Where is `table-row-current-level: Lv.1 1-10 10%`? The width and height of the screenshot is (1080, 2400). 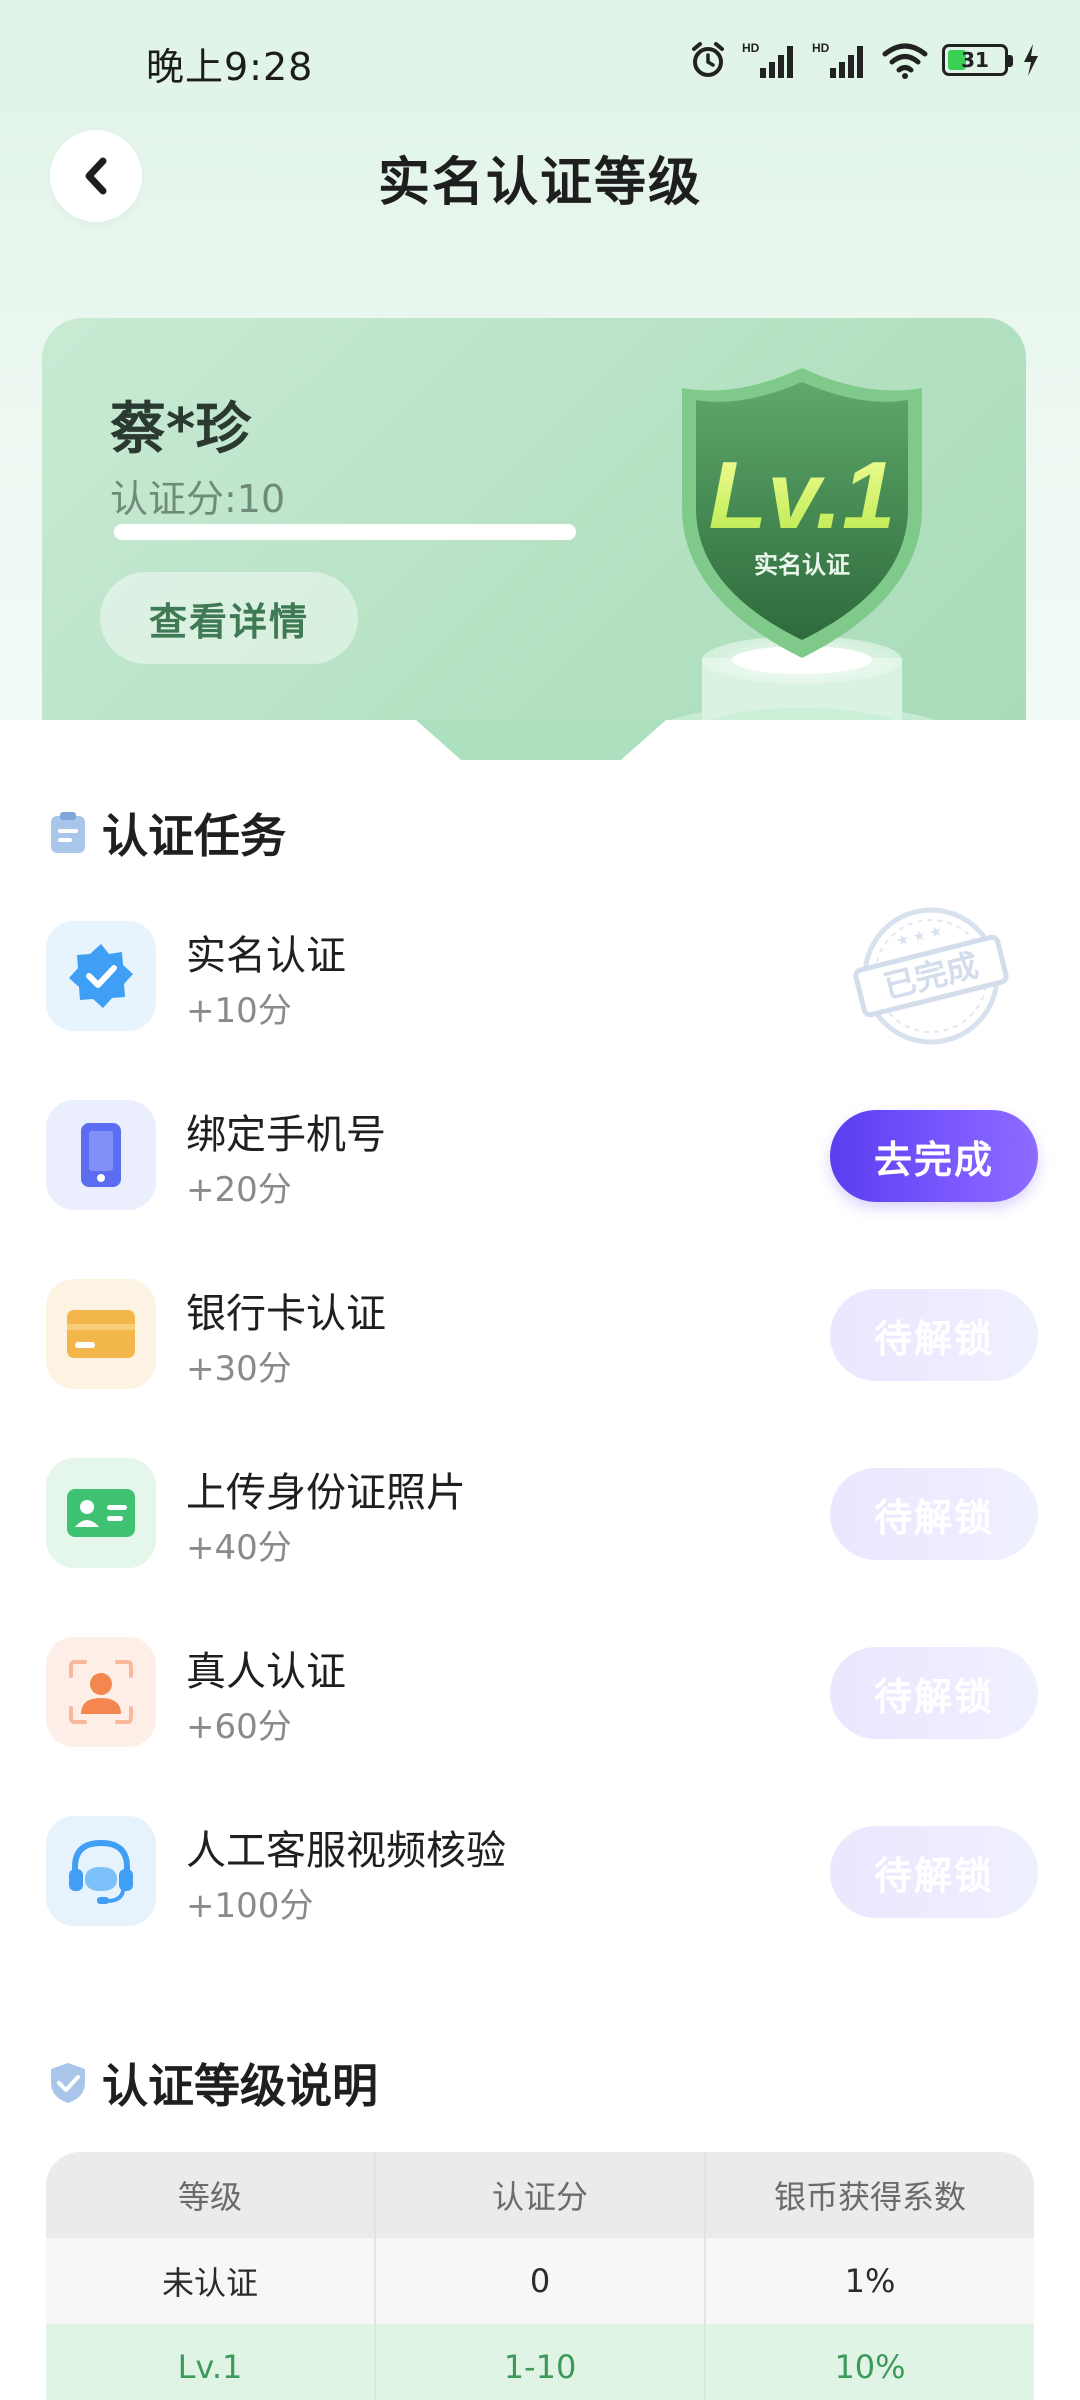 table-row-current-level: Lv.1 1-10 10% is located at coordinates (540, 2362).